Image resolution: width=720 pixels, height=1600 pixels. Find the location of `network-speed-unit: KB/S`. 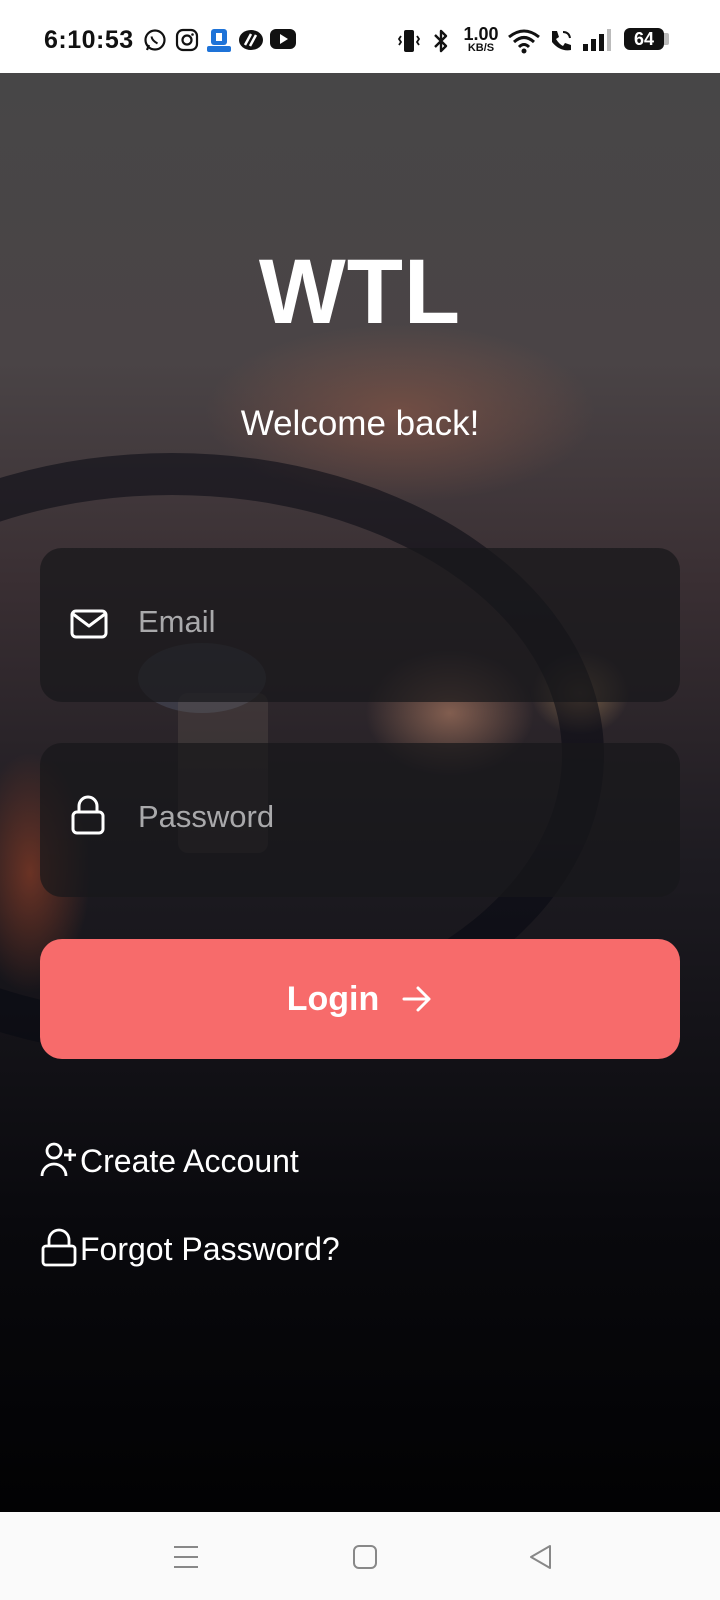

network-speed-unit: KB/S is located at coordinates (481, 48).